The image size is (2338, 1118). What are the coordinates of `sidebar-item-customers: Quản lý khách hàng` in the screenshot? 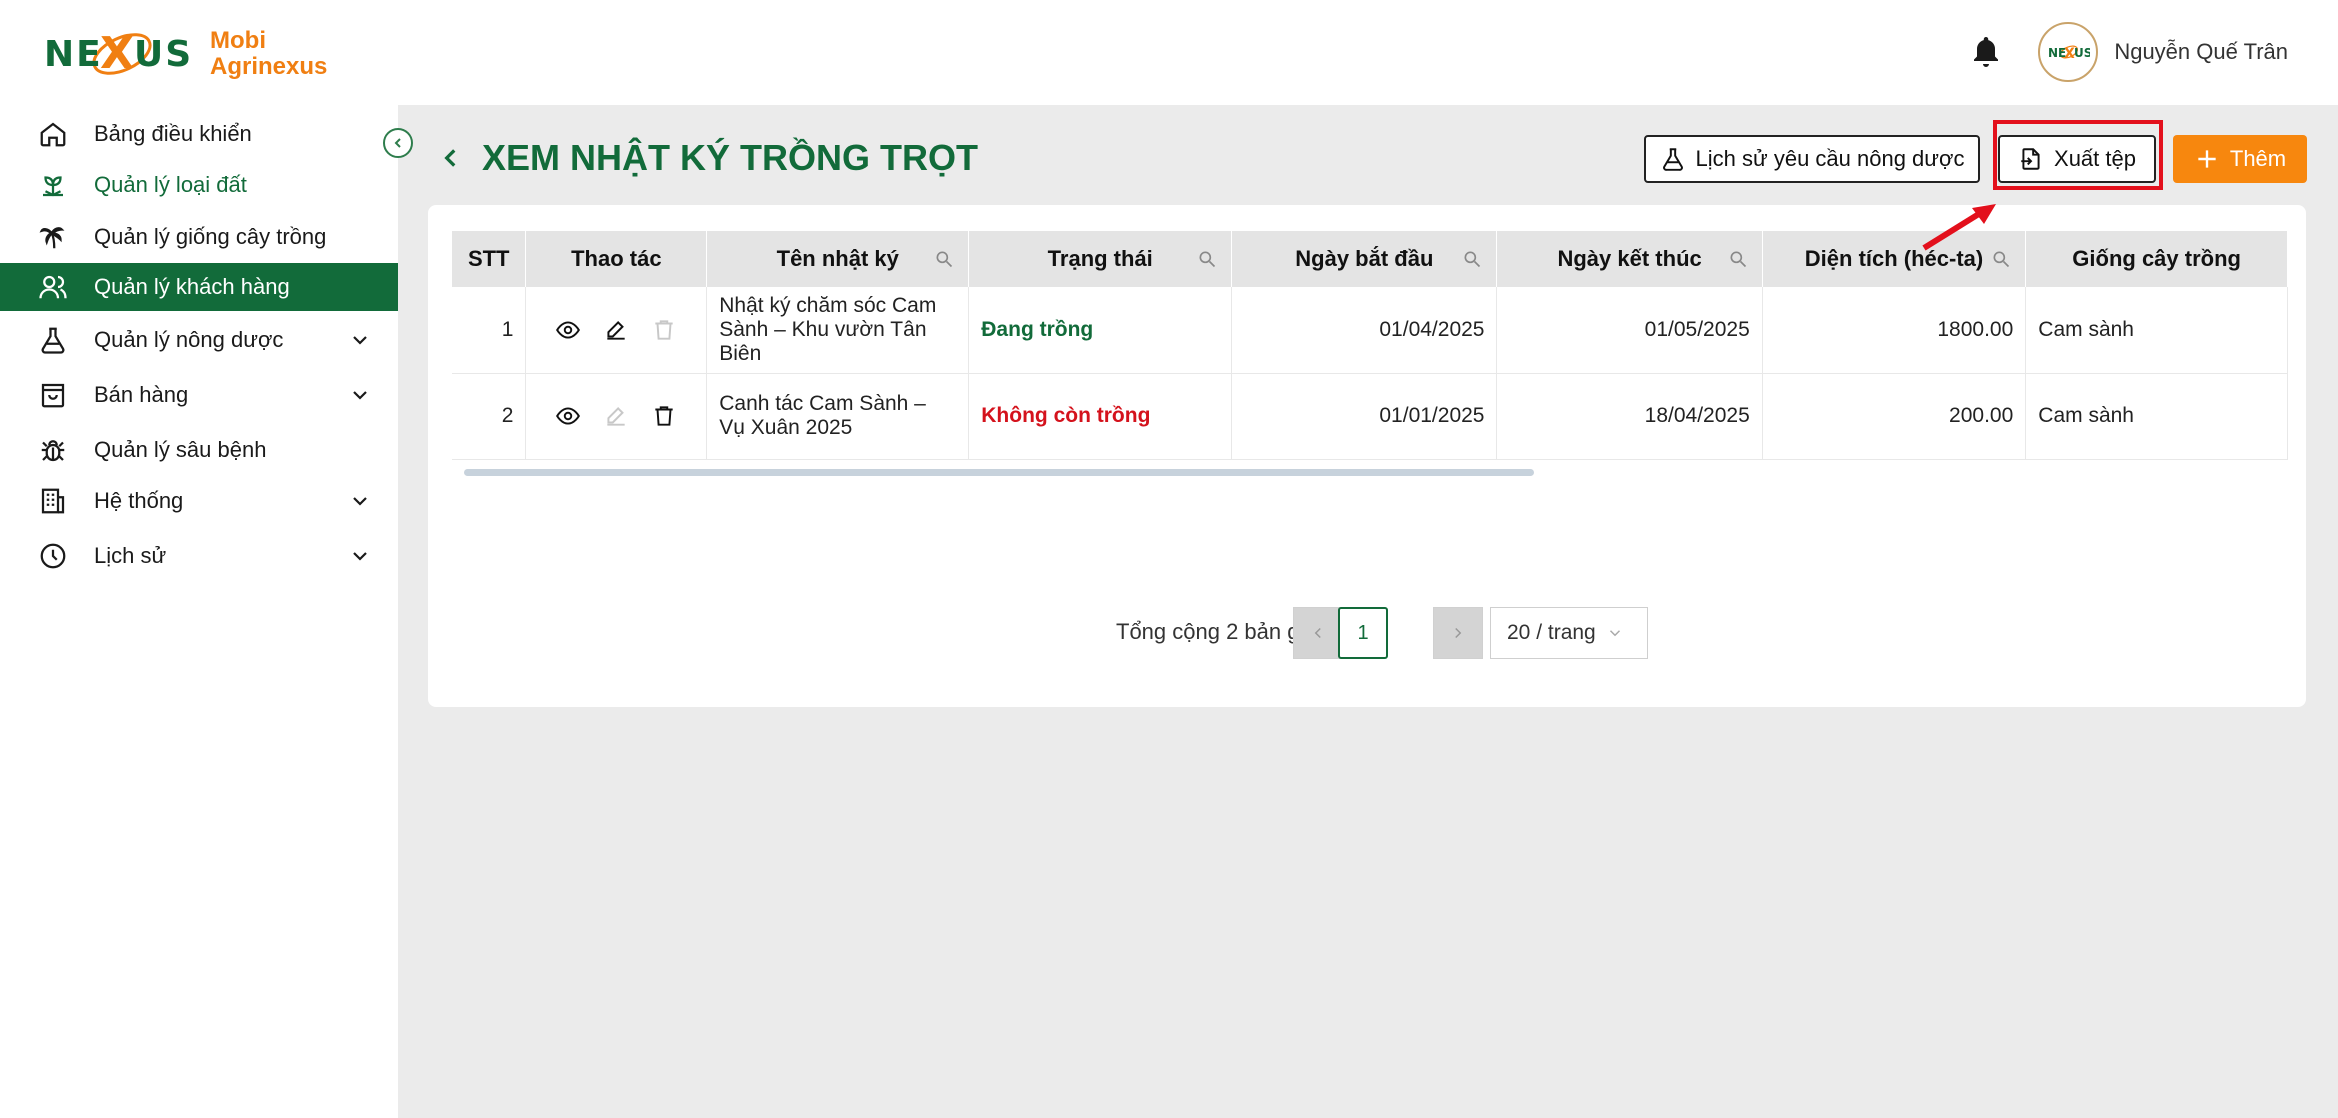 It's located at (199, 287).